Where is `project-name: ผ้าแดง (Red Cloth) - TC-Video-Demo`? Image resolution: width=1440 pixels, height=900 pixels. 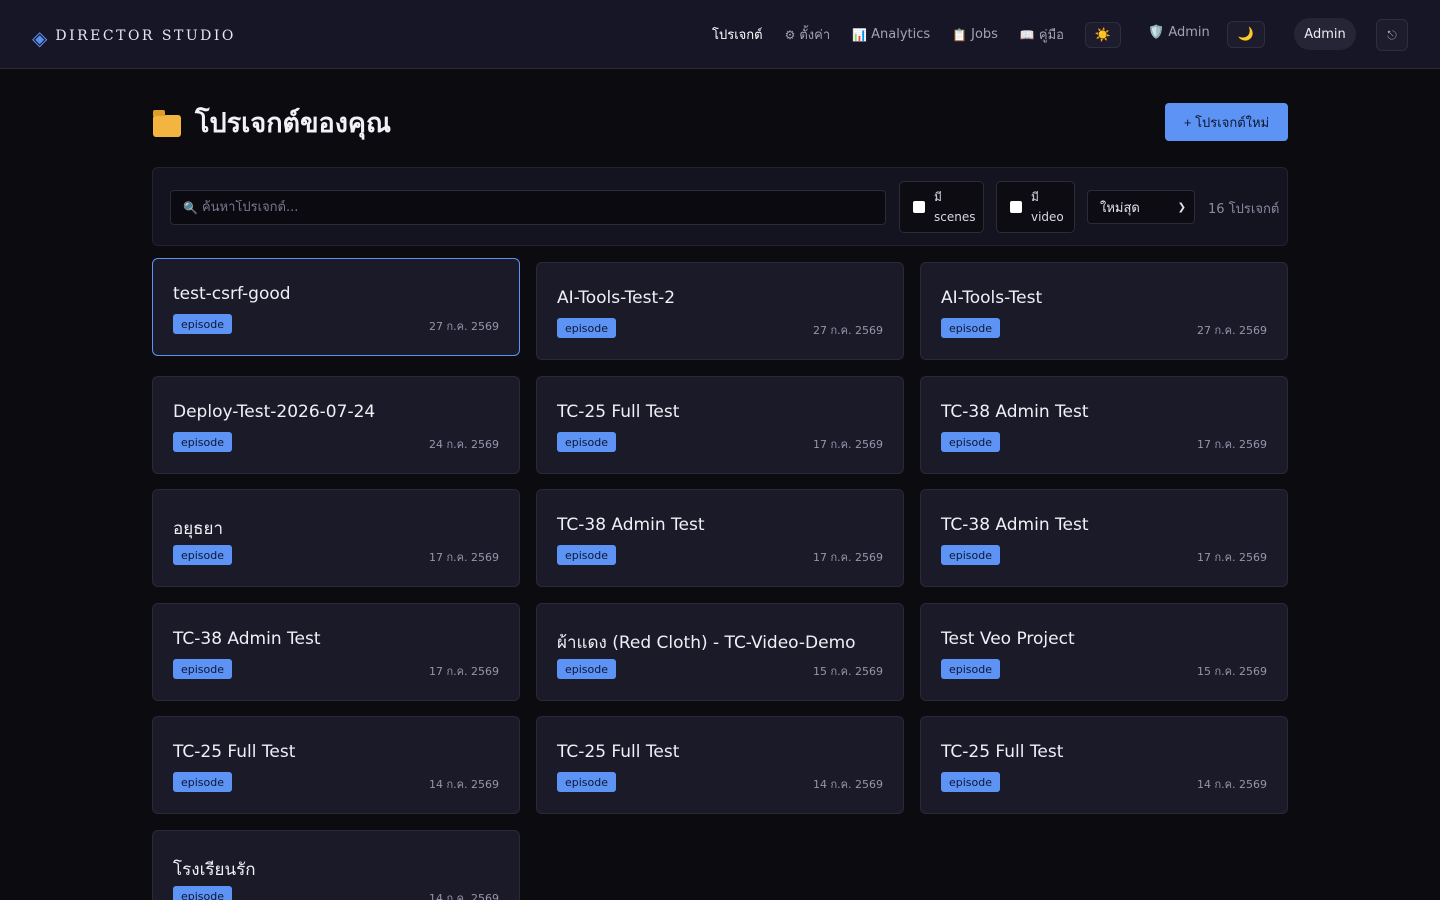
project-name: ผ้าแดง (Red Cloth) - TC-Video-Demo is located at coordinates (706, 643).